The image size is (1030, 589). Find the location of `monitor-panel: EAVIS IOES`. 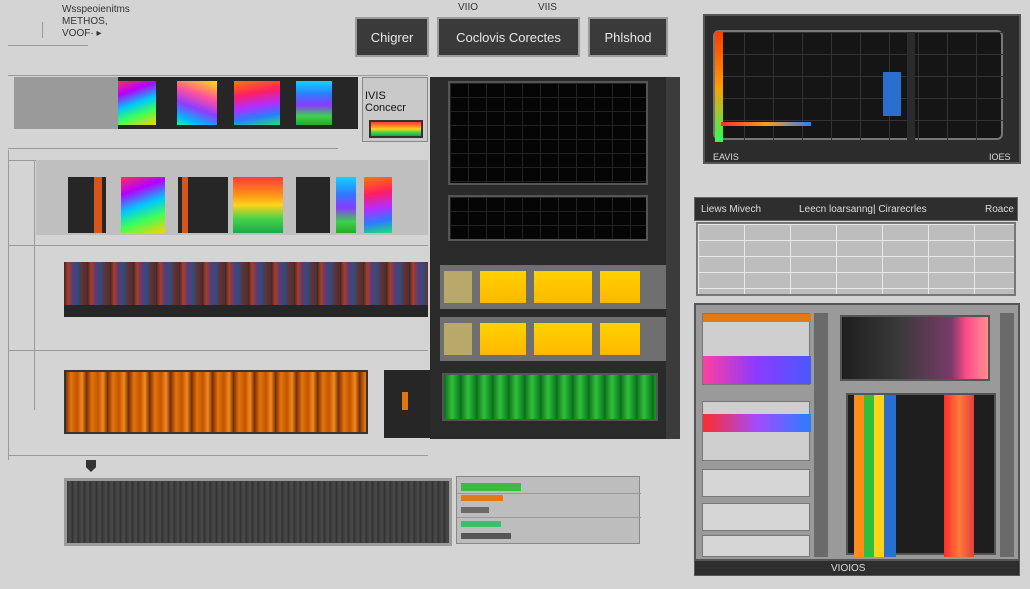

monitor-panel: EAVIS IOES is located at coordinates (862, 89).